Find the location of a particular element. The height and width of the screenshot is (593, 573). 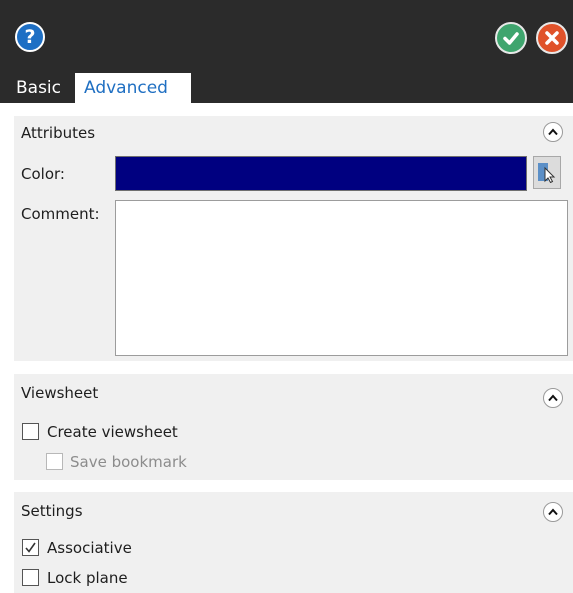

viewsheet-collapse-button is located at coordinates (553, 398).